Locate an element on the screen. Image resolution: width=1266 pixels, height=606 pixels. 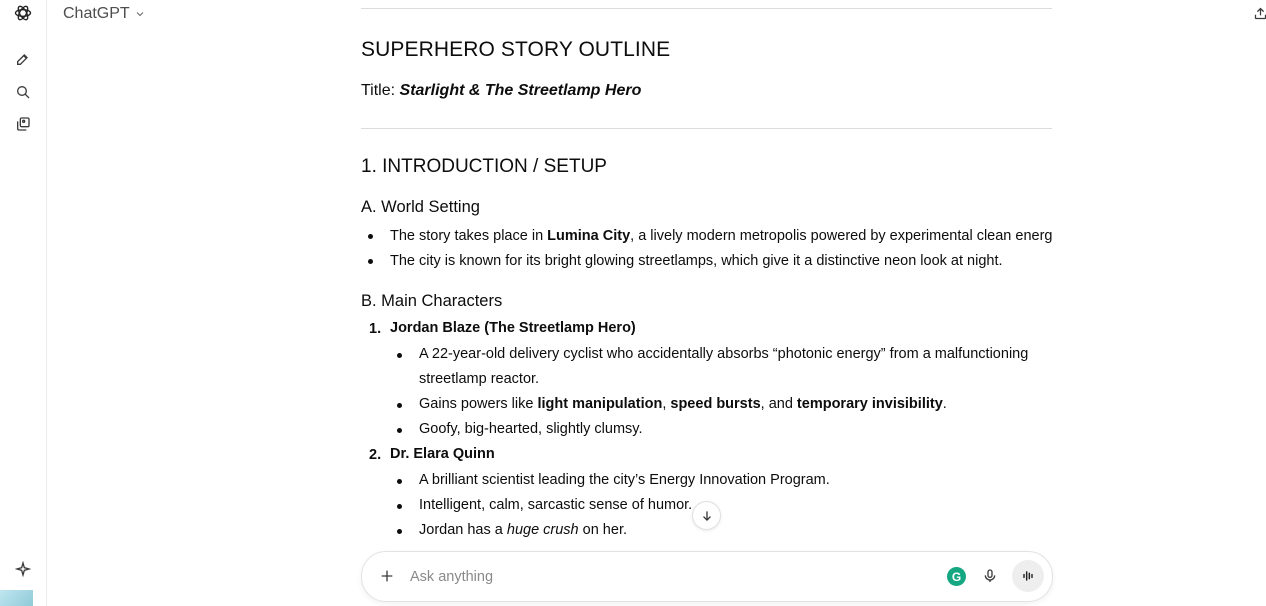
title-value: Starlight & The Streetlamp Hero is located at coordinates (520, 90).